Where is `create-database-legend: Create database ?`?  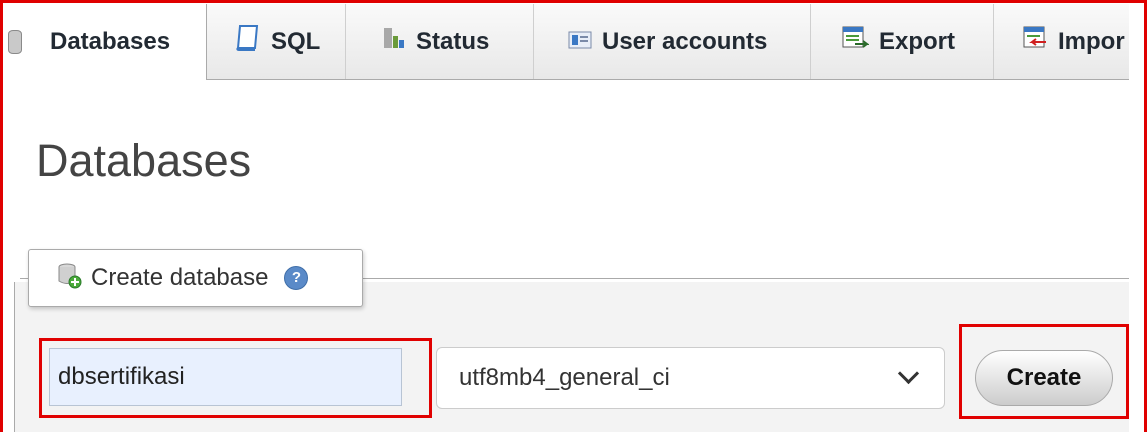 create-database-legend: Create database ? is located at coordinates (195, 278).